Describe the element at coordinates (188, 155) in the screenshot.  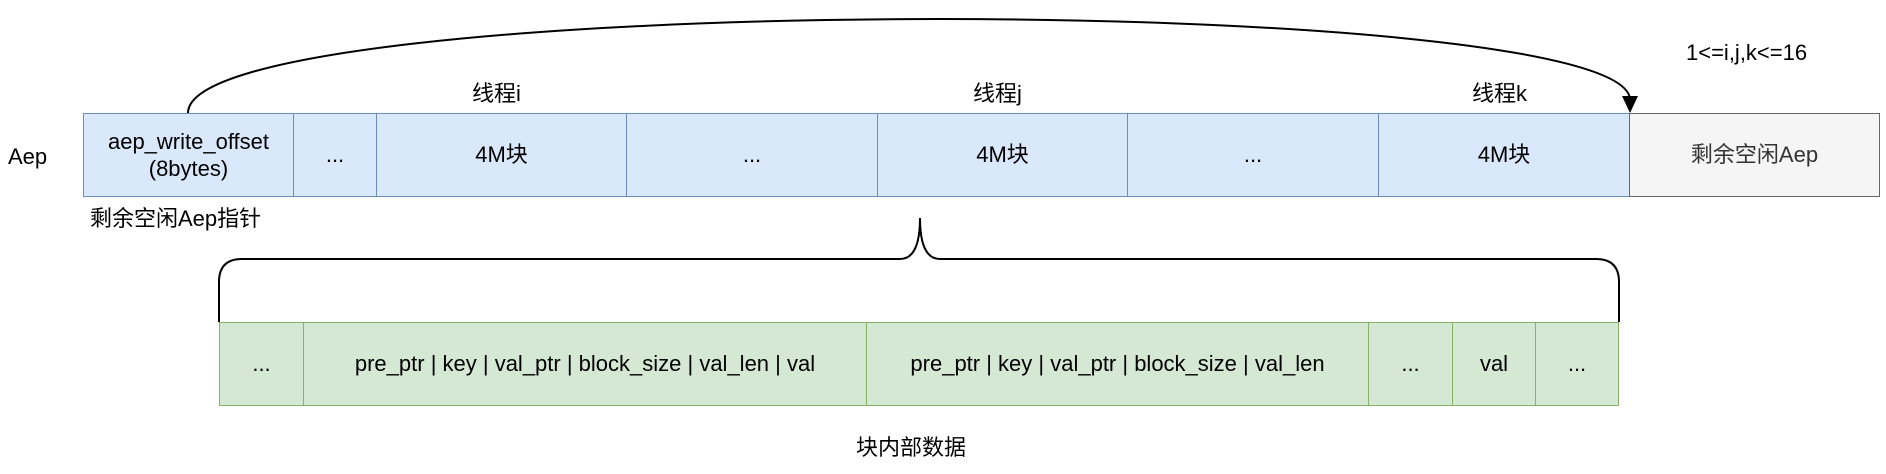
I see `aep-write-offset-cell: aep_write_offset (8bytes)` at that location.